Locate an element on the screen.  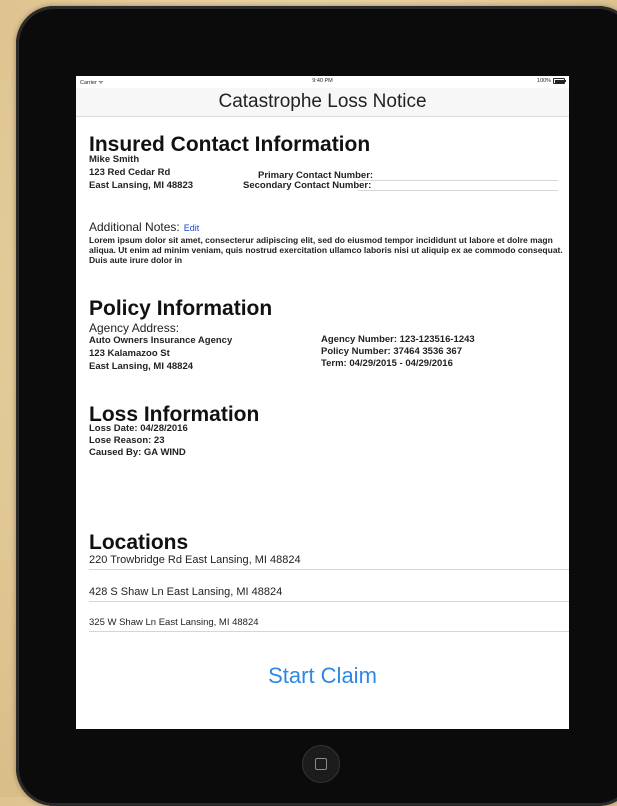
home-button is located at coordinates (321, 764).